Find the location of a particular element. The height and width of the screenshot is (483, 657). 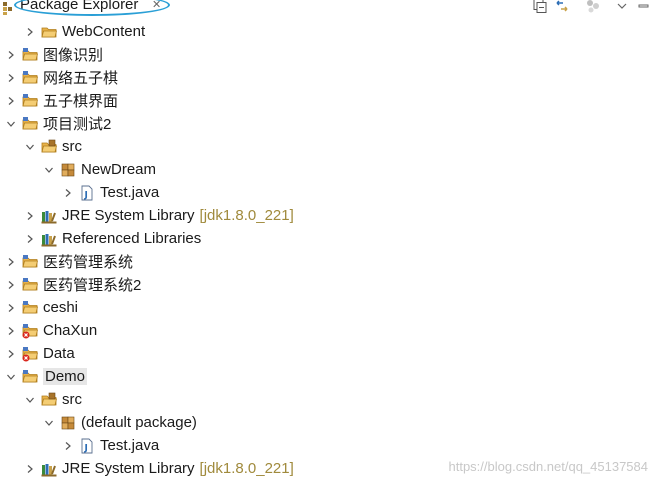

tree-item-label: Demo is located at coordinates (65, 376).